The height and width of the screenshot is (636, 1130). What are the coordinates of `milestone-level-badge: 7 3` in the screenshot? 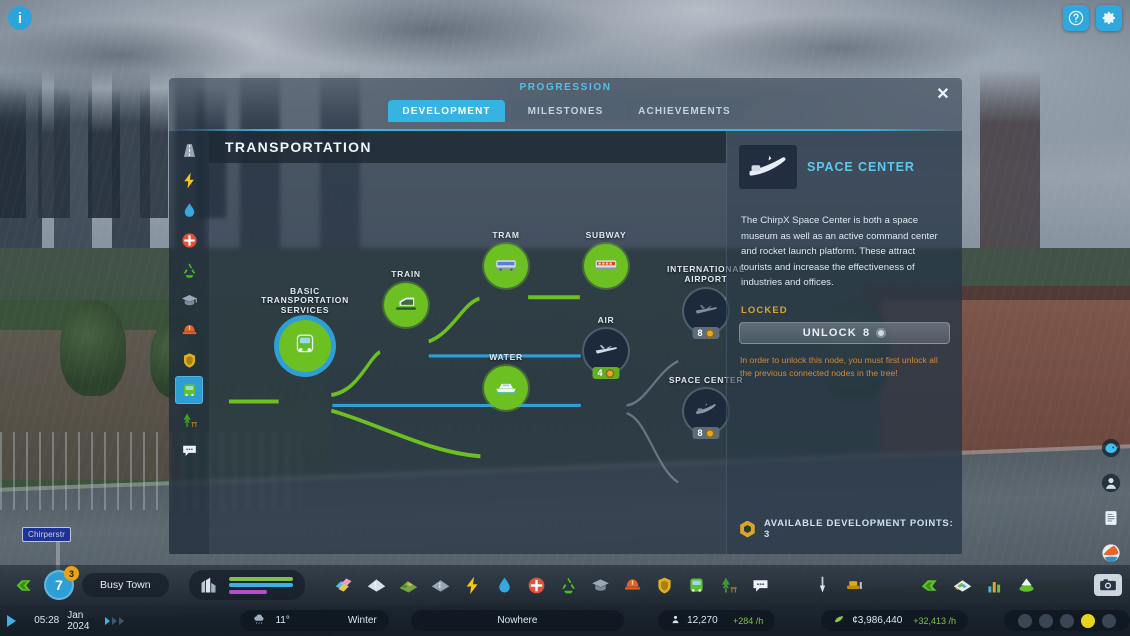 It's located at (61, 583).